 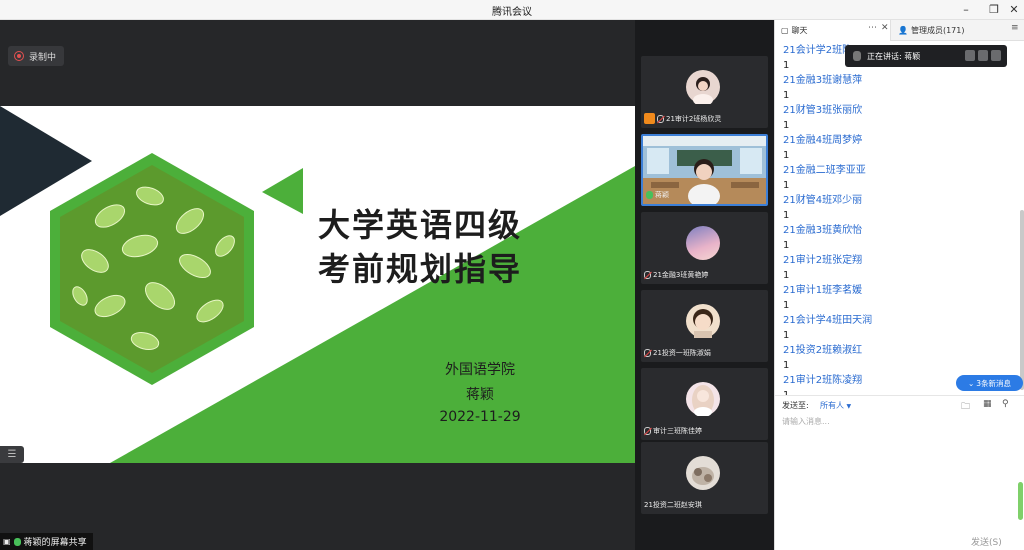 I want to click on cat-avatar, so click(x=703, y=473).